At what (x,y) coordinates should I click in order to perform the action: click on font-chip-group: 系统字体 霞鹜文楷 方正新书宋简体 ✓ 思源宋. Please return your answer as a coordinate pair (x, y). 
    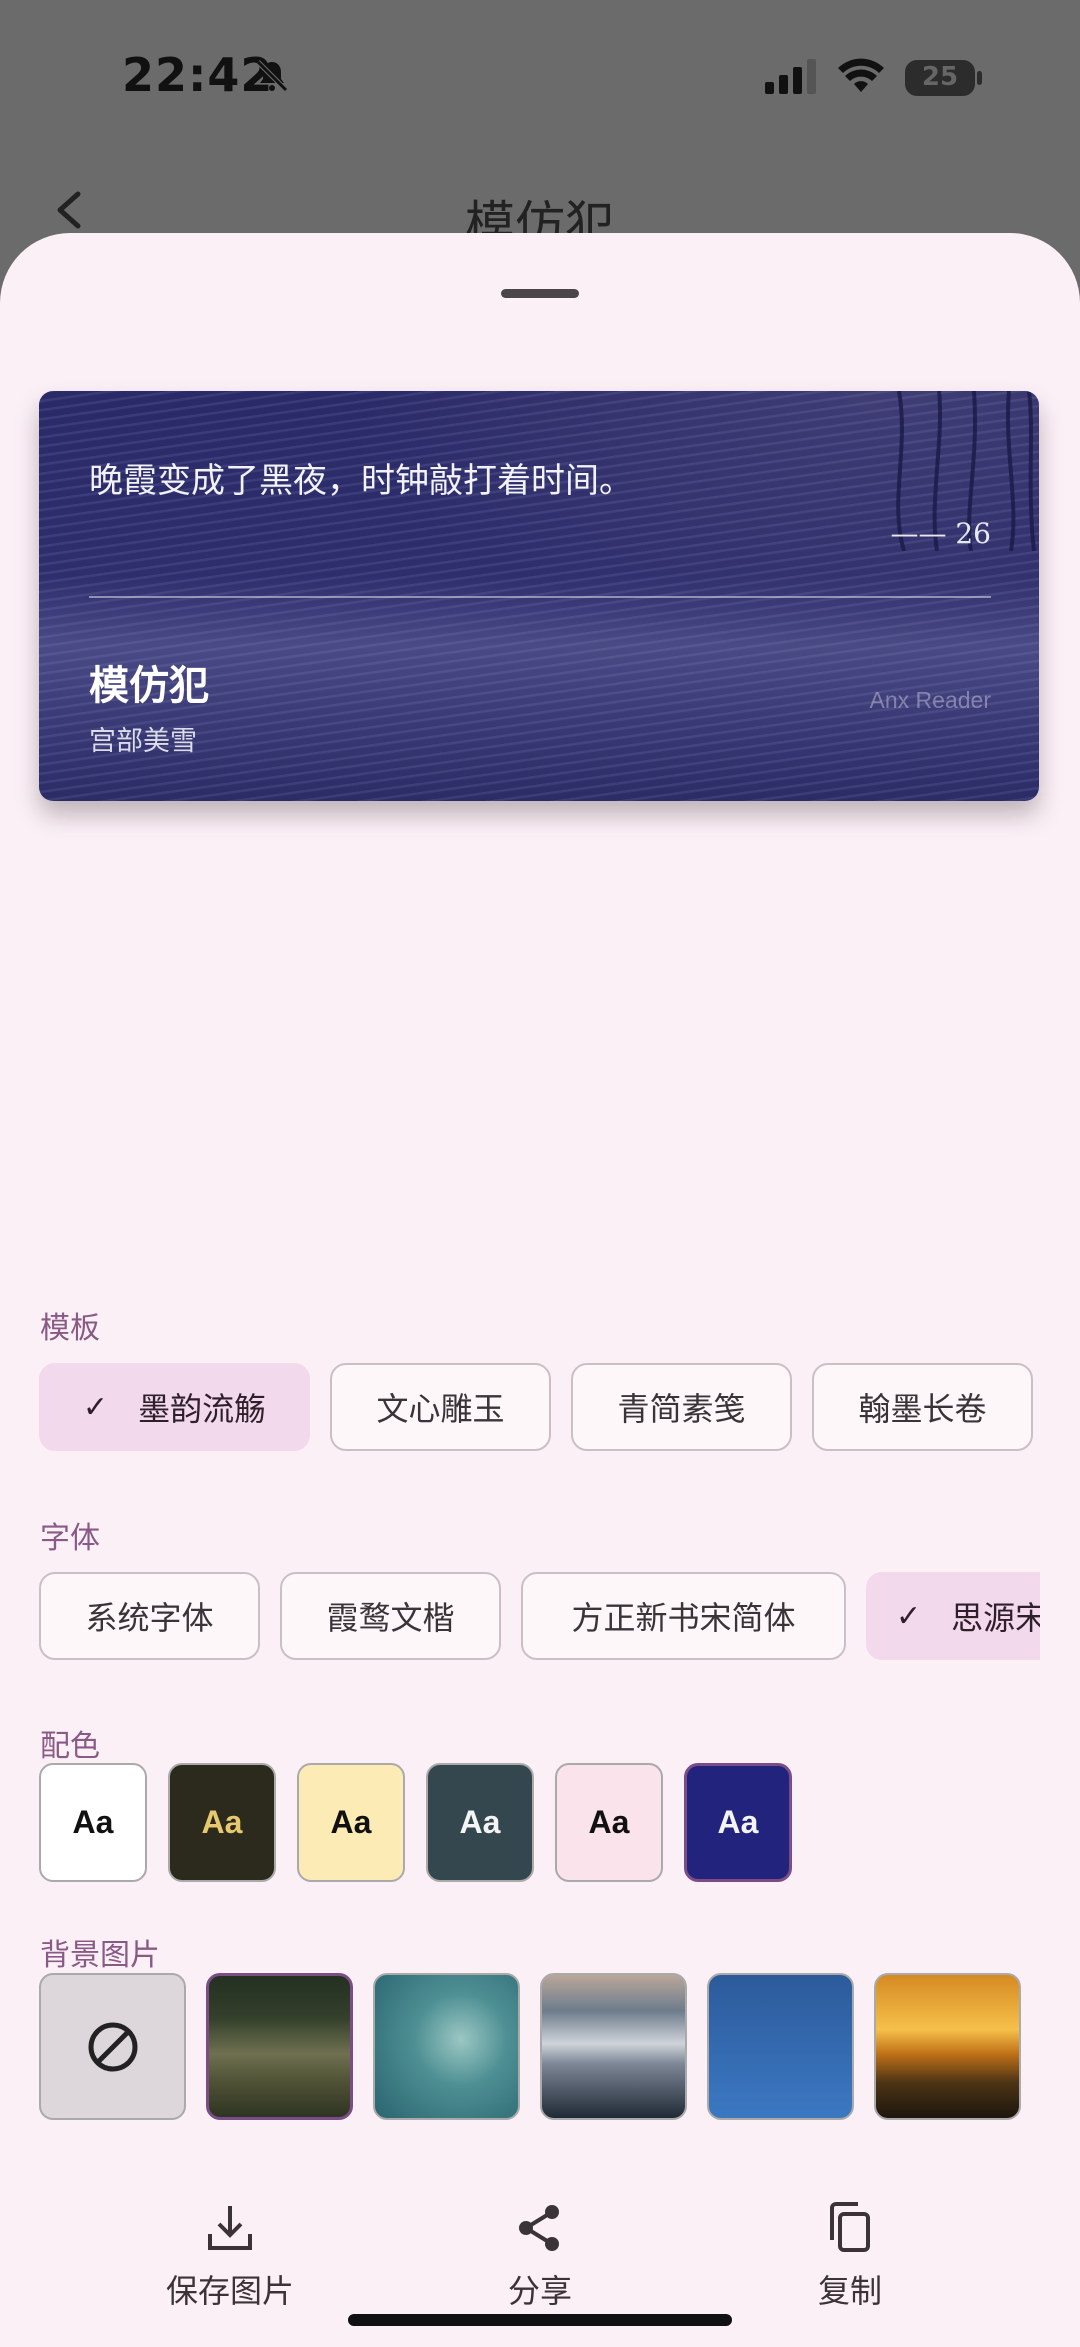
    Looking at the image, I should click on (539, 1618).